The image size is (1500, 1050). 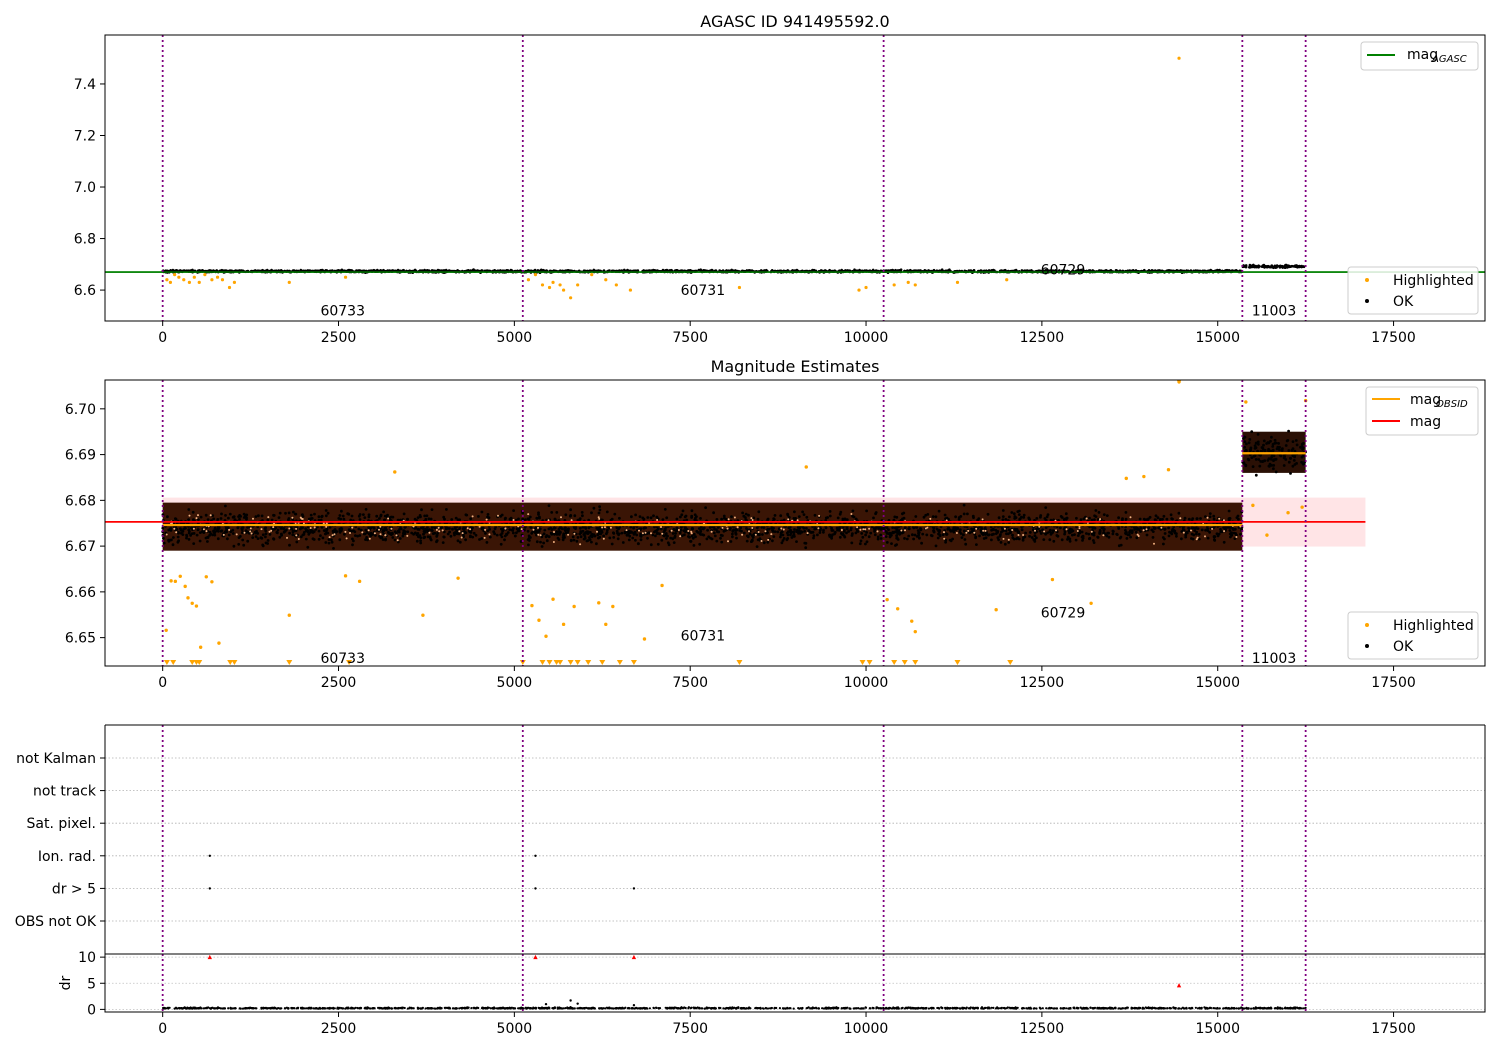 What do you see at coordinates (1274, 312) in the screenshot?
I see `obsid-label: 11003` at bounding box center [1274, 312].